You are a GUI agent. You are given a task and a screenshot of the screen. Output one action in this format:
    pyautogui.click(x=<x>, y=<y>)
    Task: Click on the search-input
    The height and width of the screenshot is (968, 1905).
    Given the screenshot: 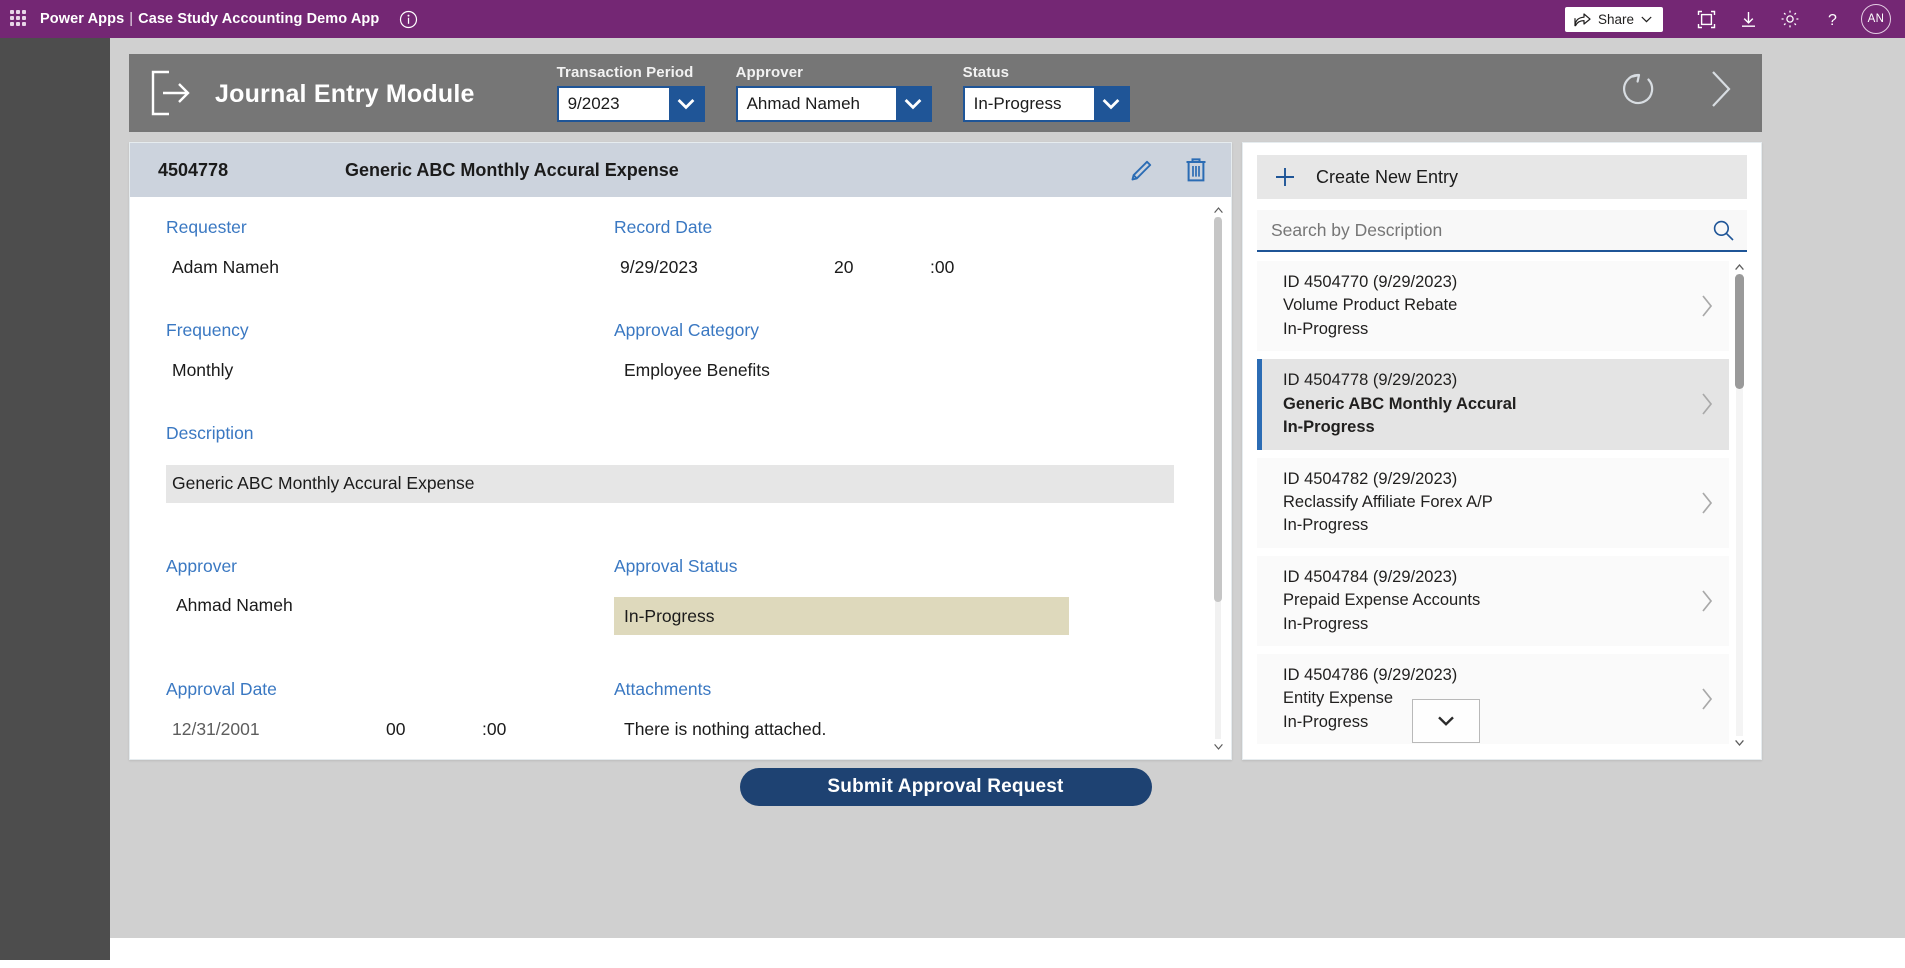 What is the action you would take?
    pyautogui.click(x=1490, y=230)
    